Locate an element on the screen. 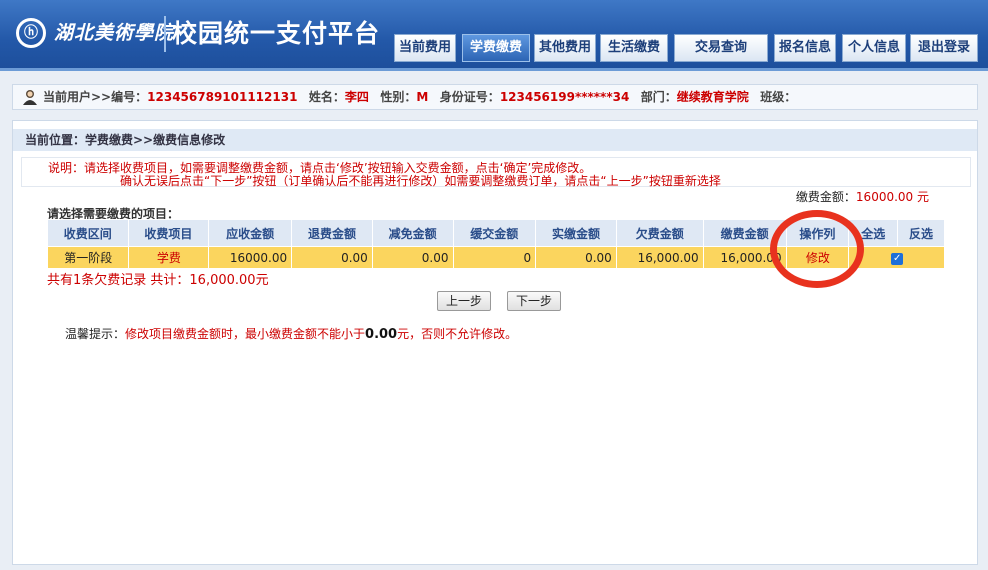 This screenshot has height=570, width=988. name-label: 姓名： is located at coordinates (326, 97).